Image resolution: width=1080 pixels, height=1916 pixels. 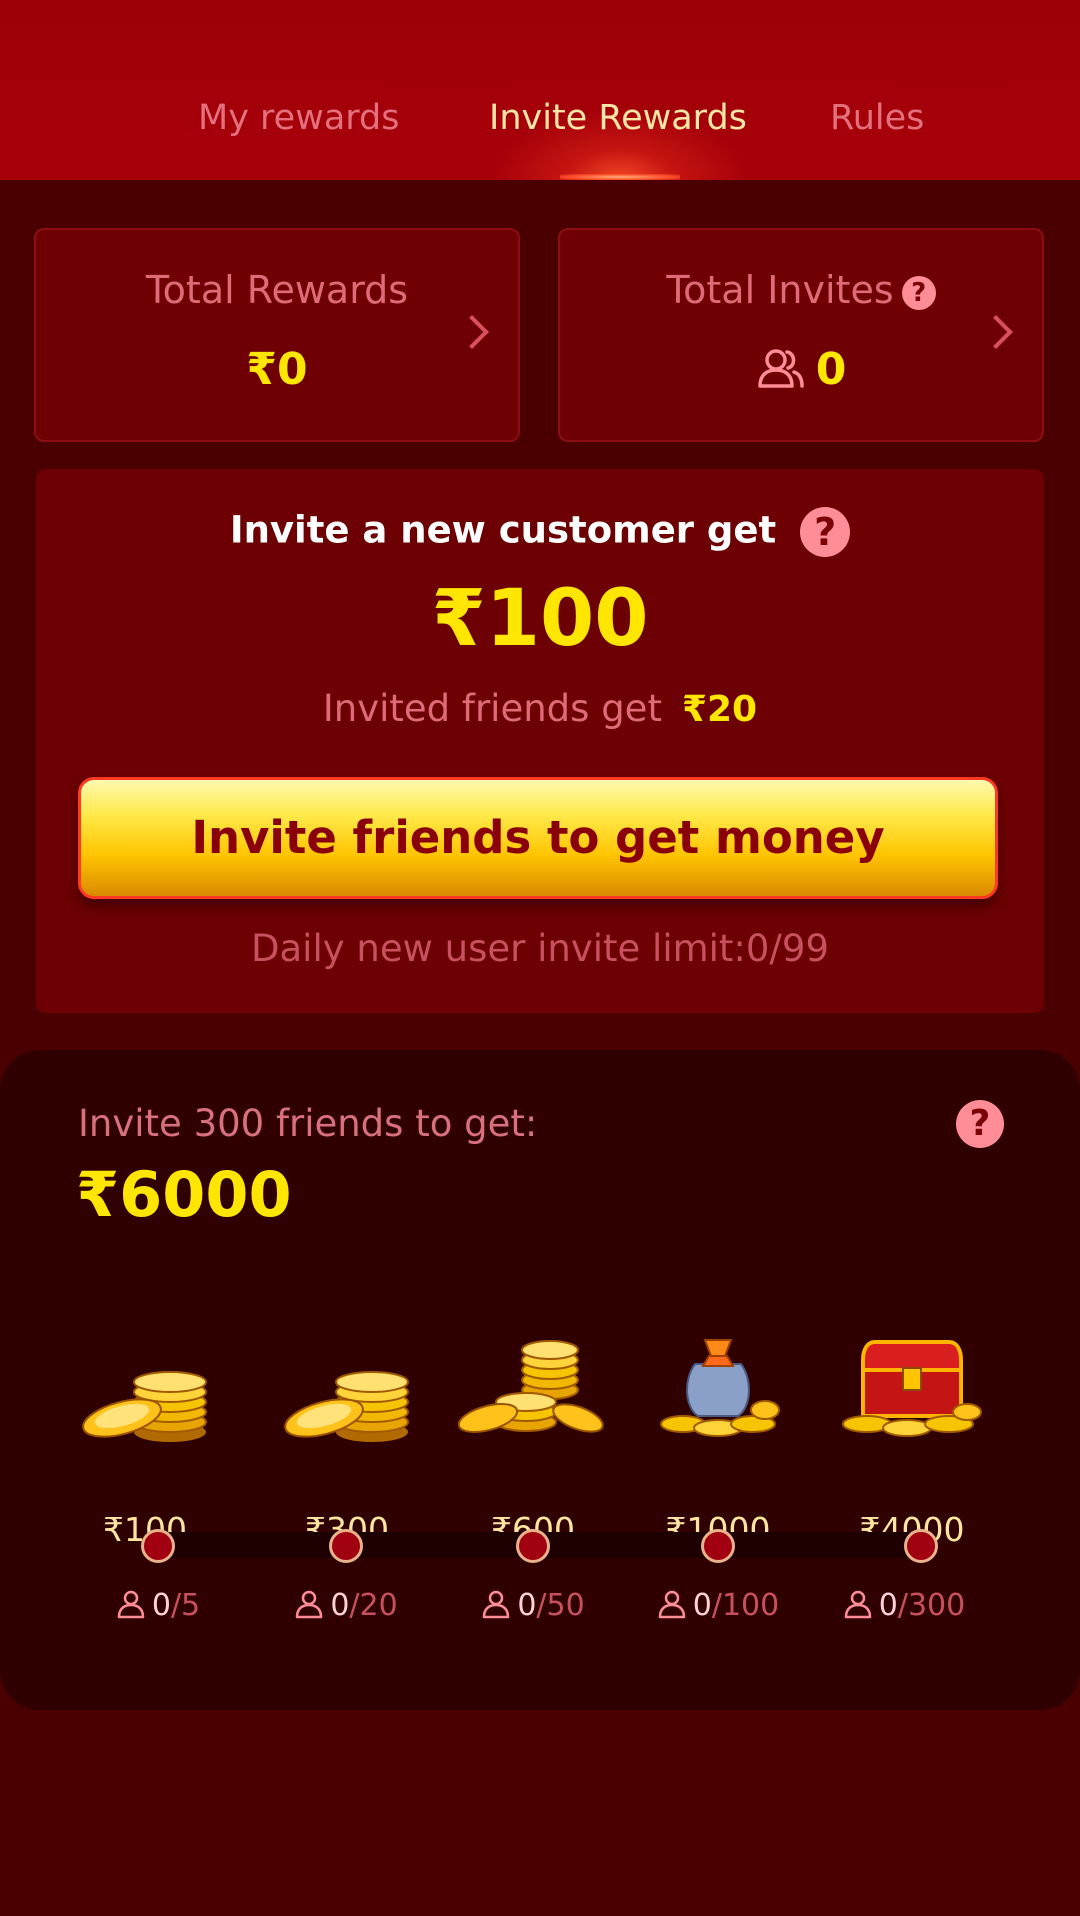 What do you see at coordinates (144, 1406) in the screenshot?
I see `small-coin-stack-icon` at bounding box center [144, 1406].